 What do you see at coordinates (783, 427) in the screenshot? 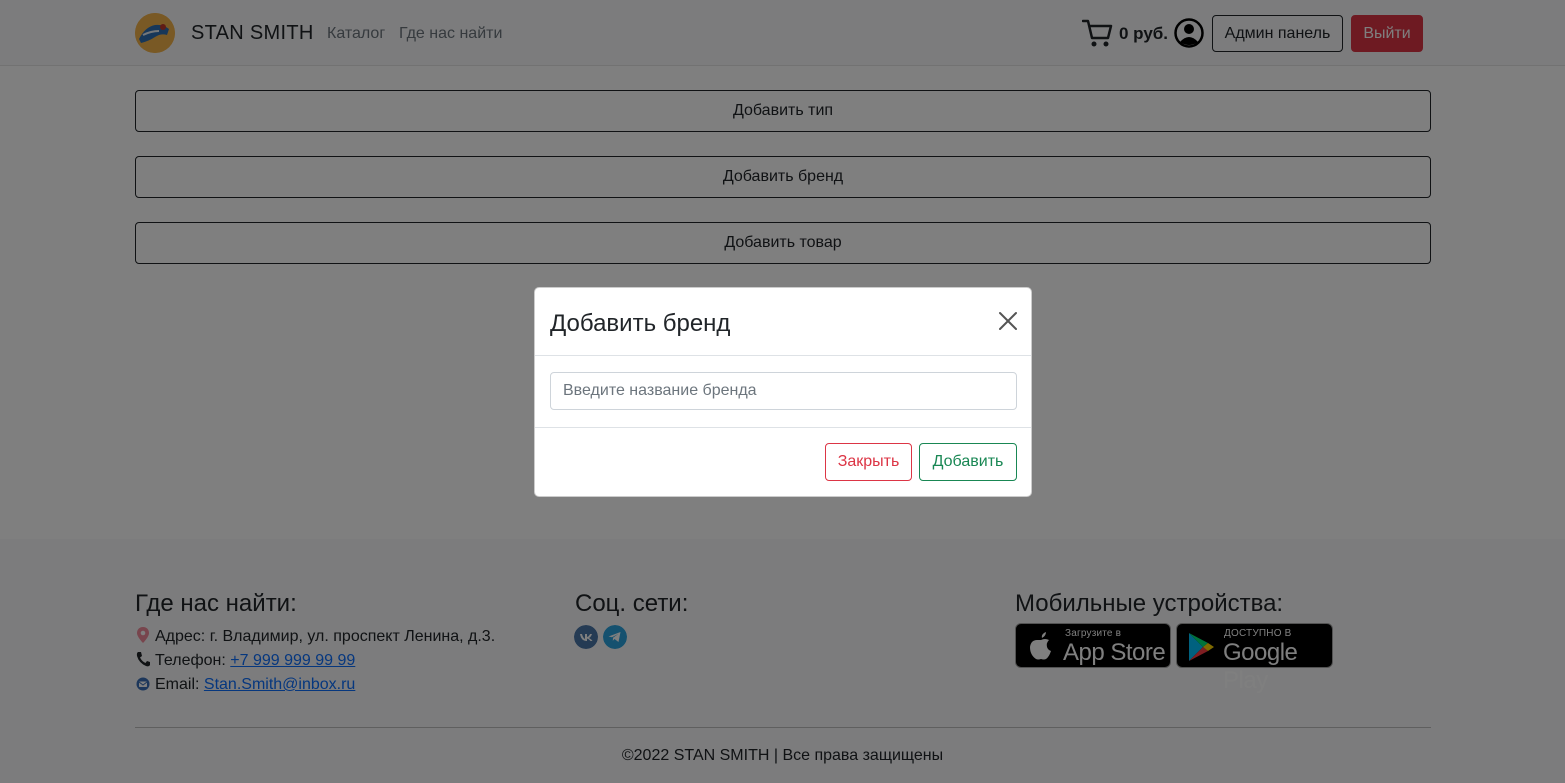
I see `modal-footer-divider` at bounding box center [783, 427].